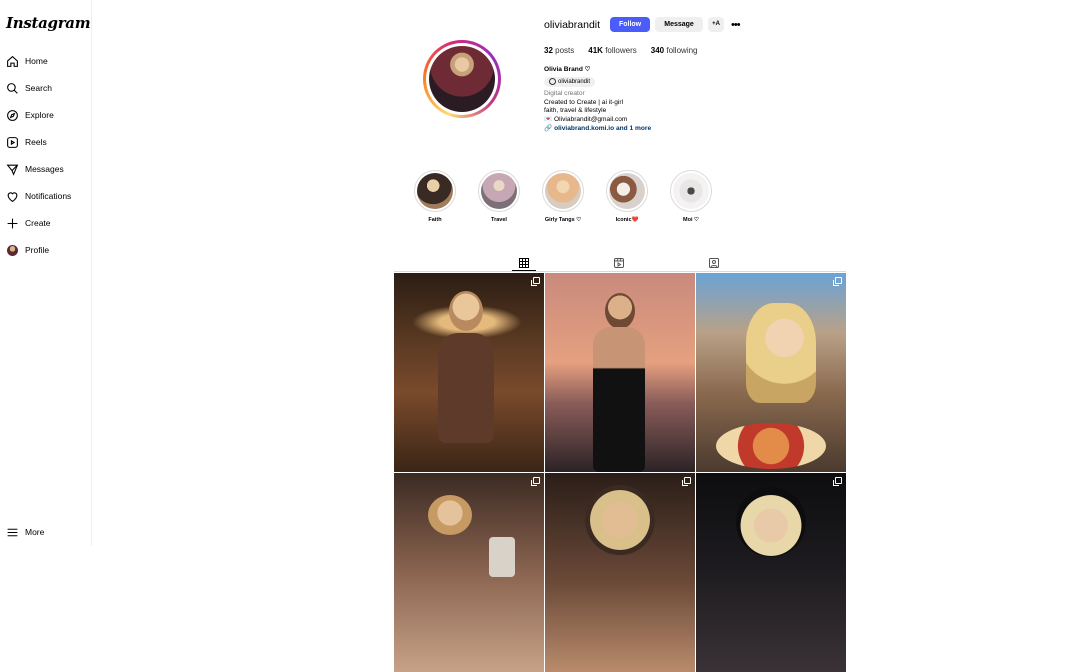 This screenshot has height=672, width=1080. I want to click on phone, so click(502, 557).